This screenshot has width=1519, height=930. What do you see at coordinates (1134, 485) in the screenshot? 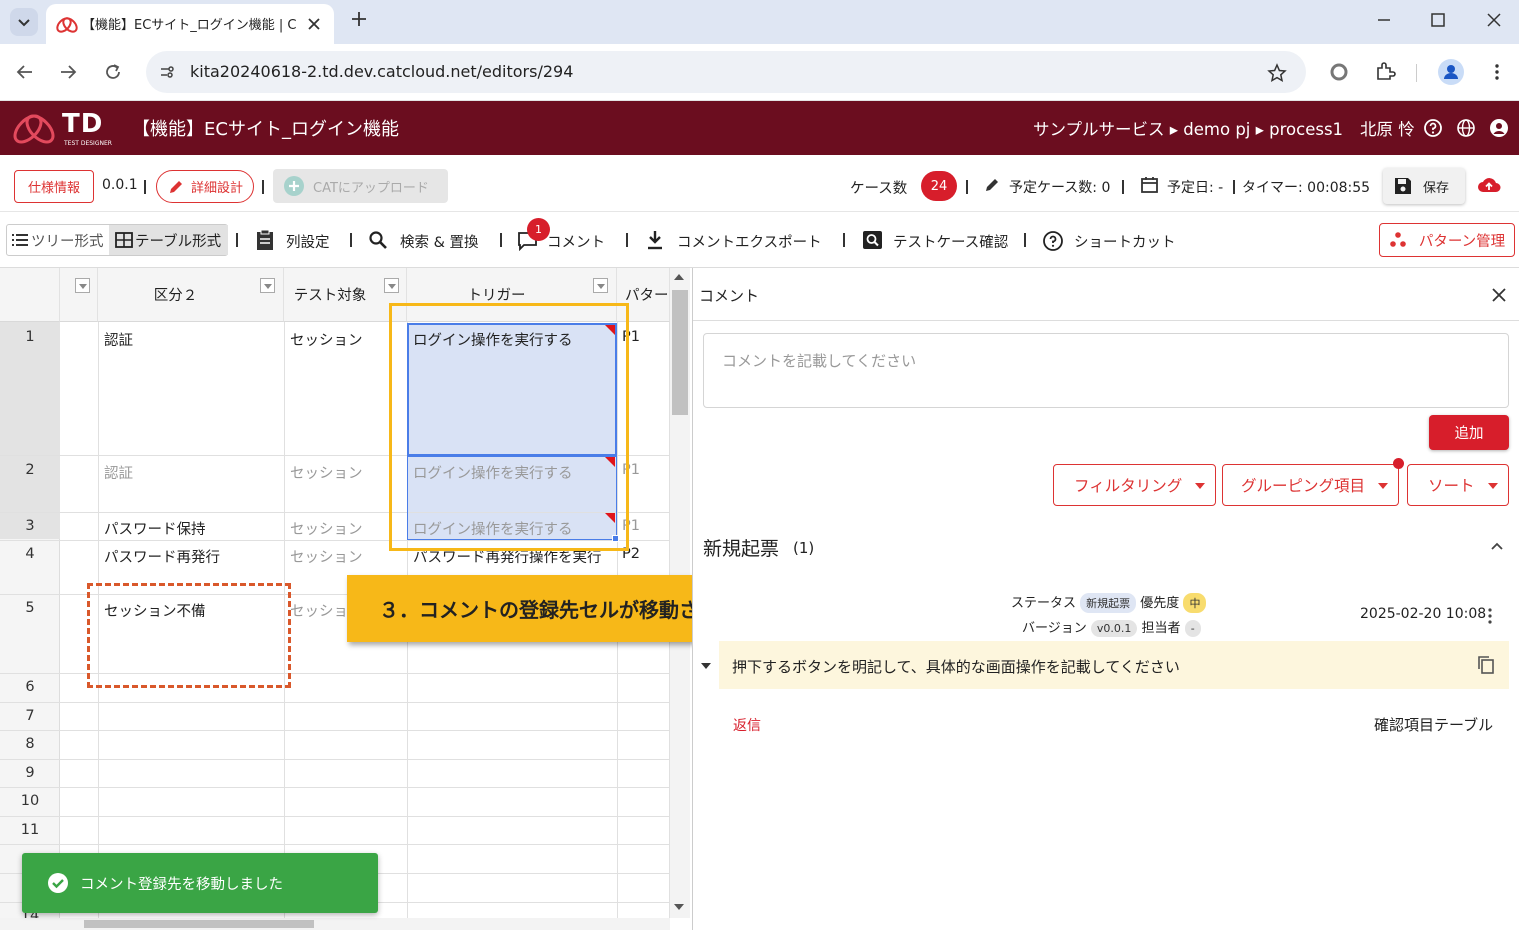
I see `filter-select: フィルタリング` at bounding box center [1134, 485].